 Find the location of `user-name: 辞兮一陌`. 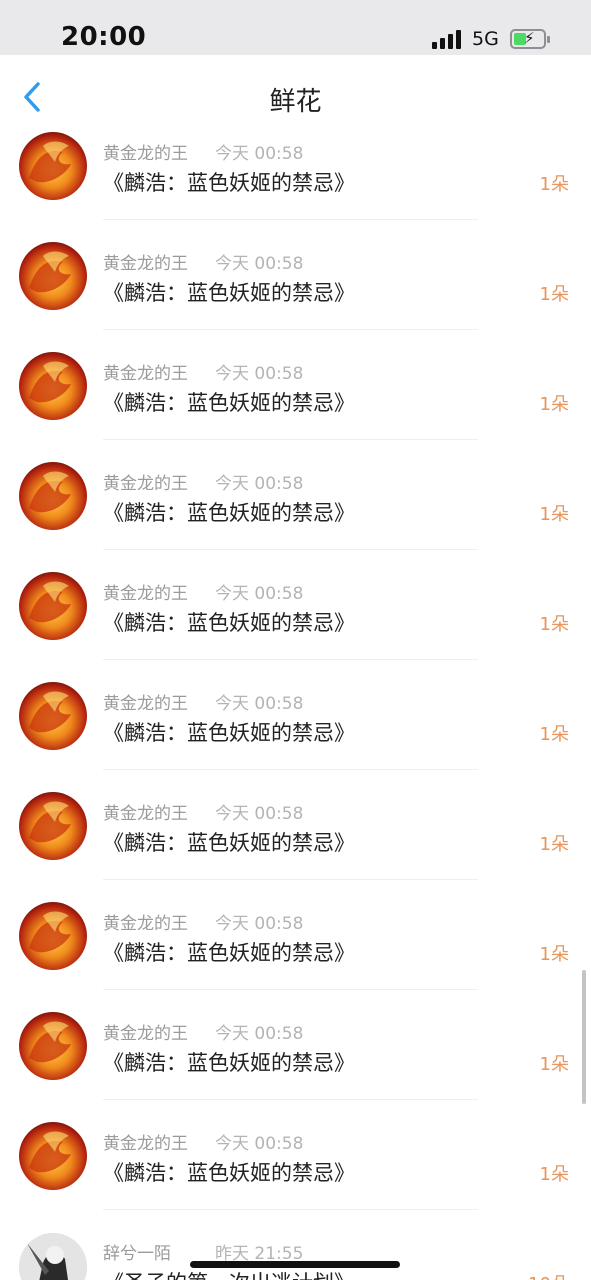

user-name: 辞兮一陌 is located at coordinates (137, 1254).